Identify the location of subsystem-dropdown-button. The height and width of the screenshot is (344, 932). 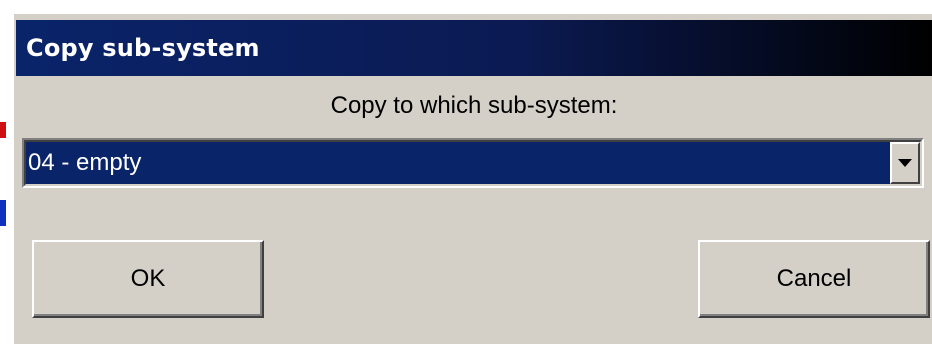
(905, 163).